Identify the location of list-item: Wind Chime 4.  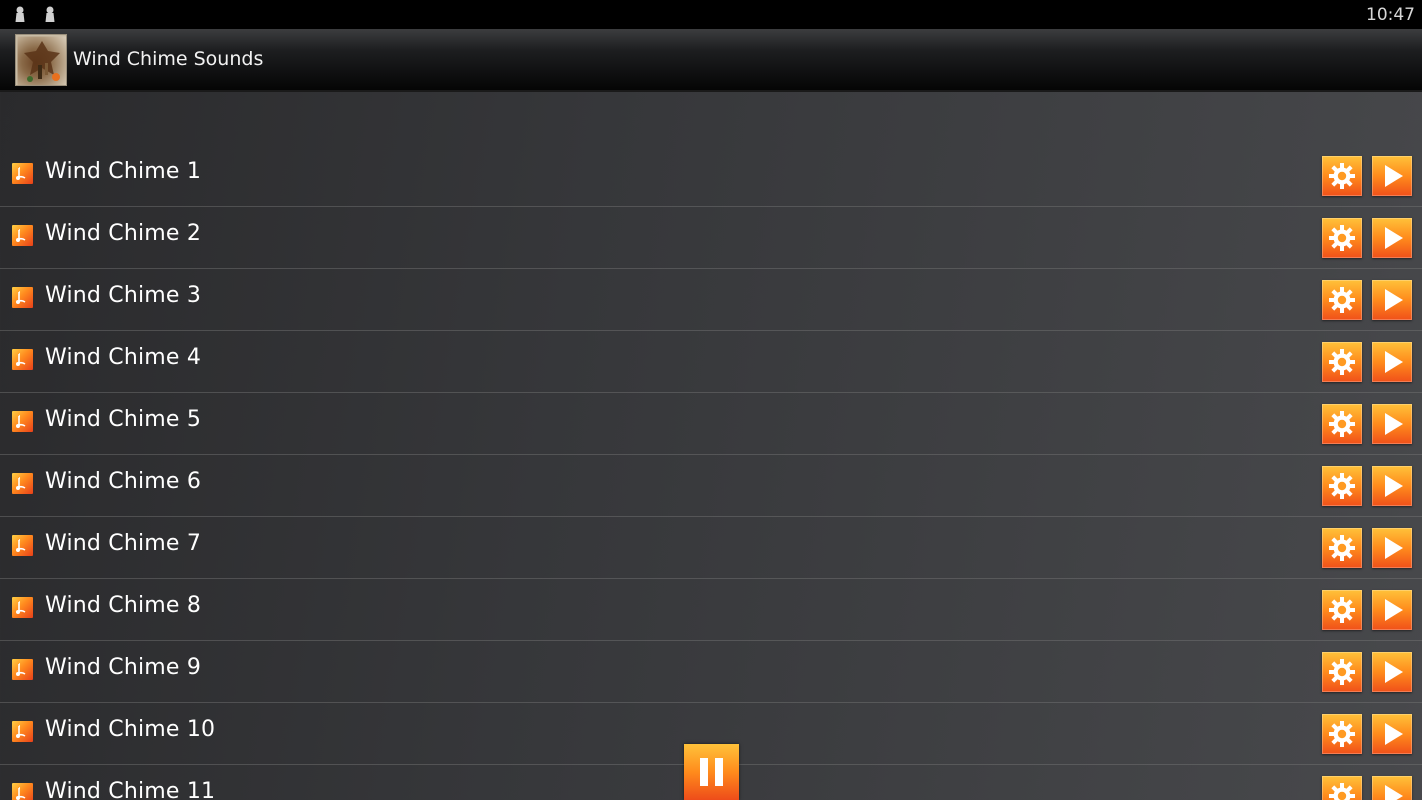
(711, 362).